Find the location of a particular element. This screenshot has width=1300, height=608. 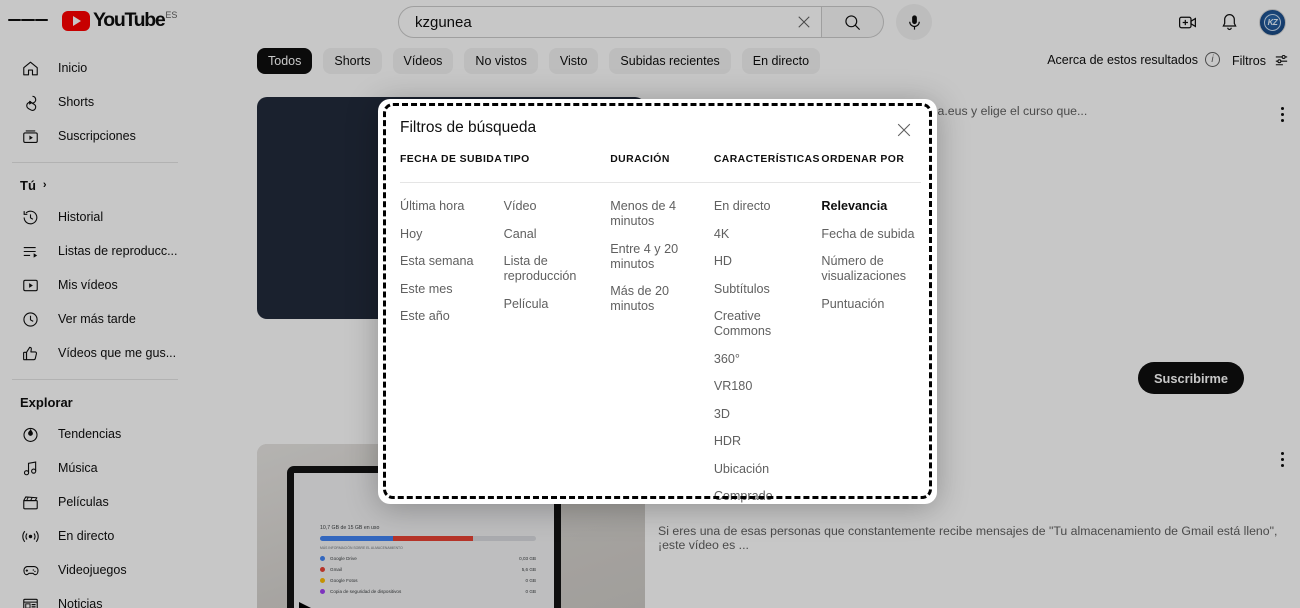

storage-row-value: 0,03 GB is located at coordinates (527, 558).